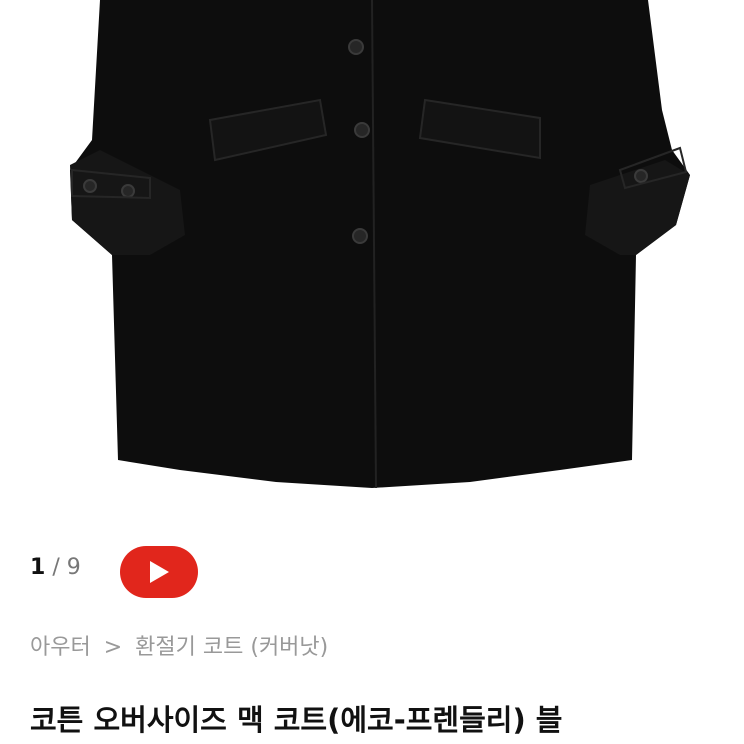 This screenshot has width=744, height=744. I want to click on total-images: 9, so click(73, 567).